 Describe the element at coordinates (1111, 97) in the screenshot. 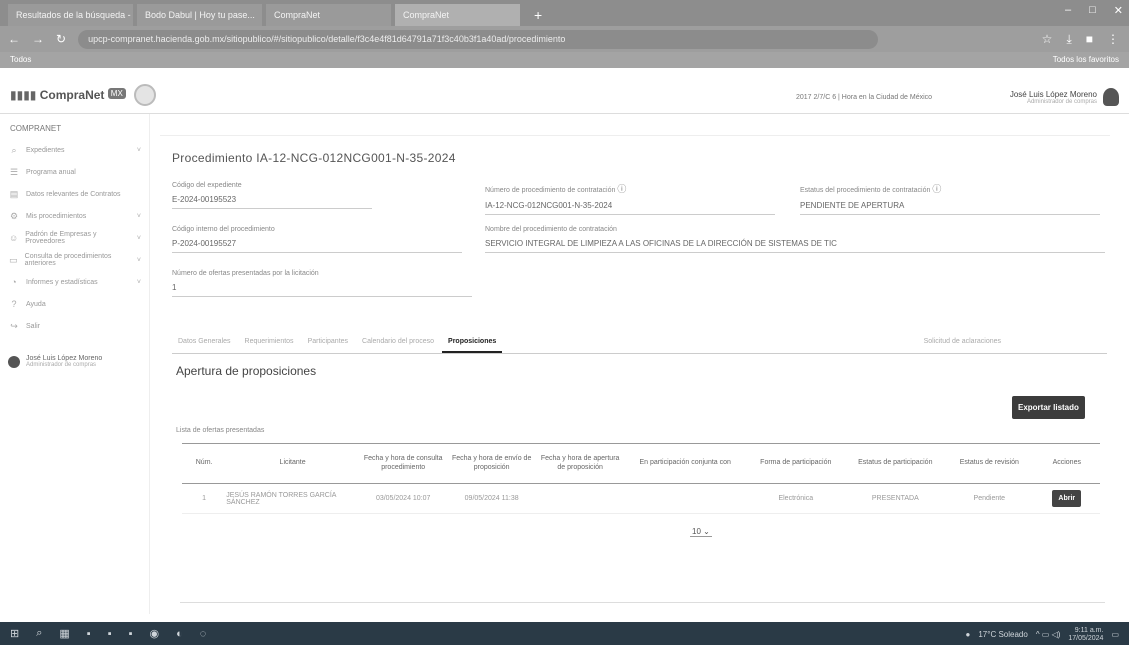

I see `avatar` at that location.